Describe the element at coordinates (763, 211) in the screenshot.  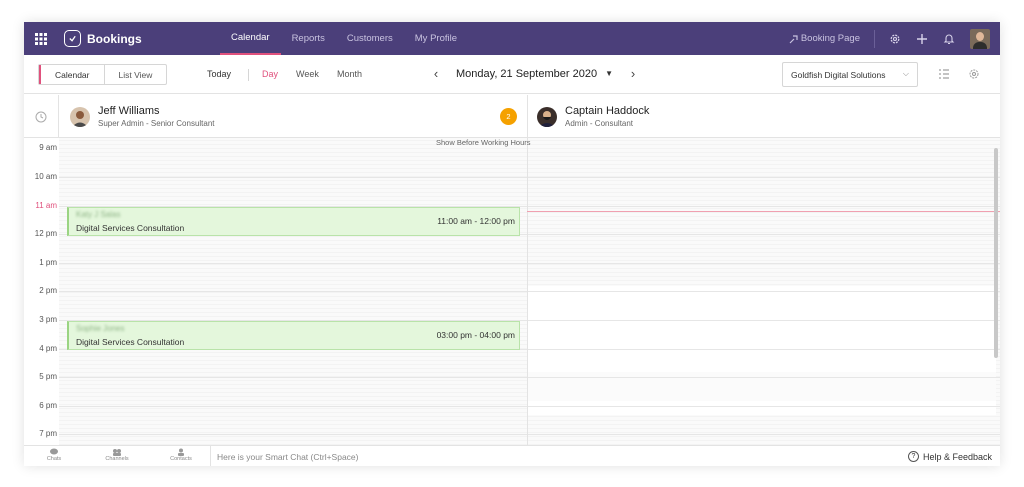
I see `current-time-indicator` at that location.